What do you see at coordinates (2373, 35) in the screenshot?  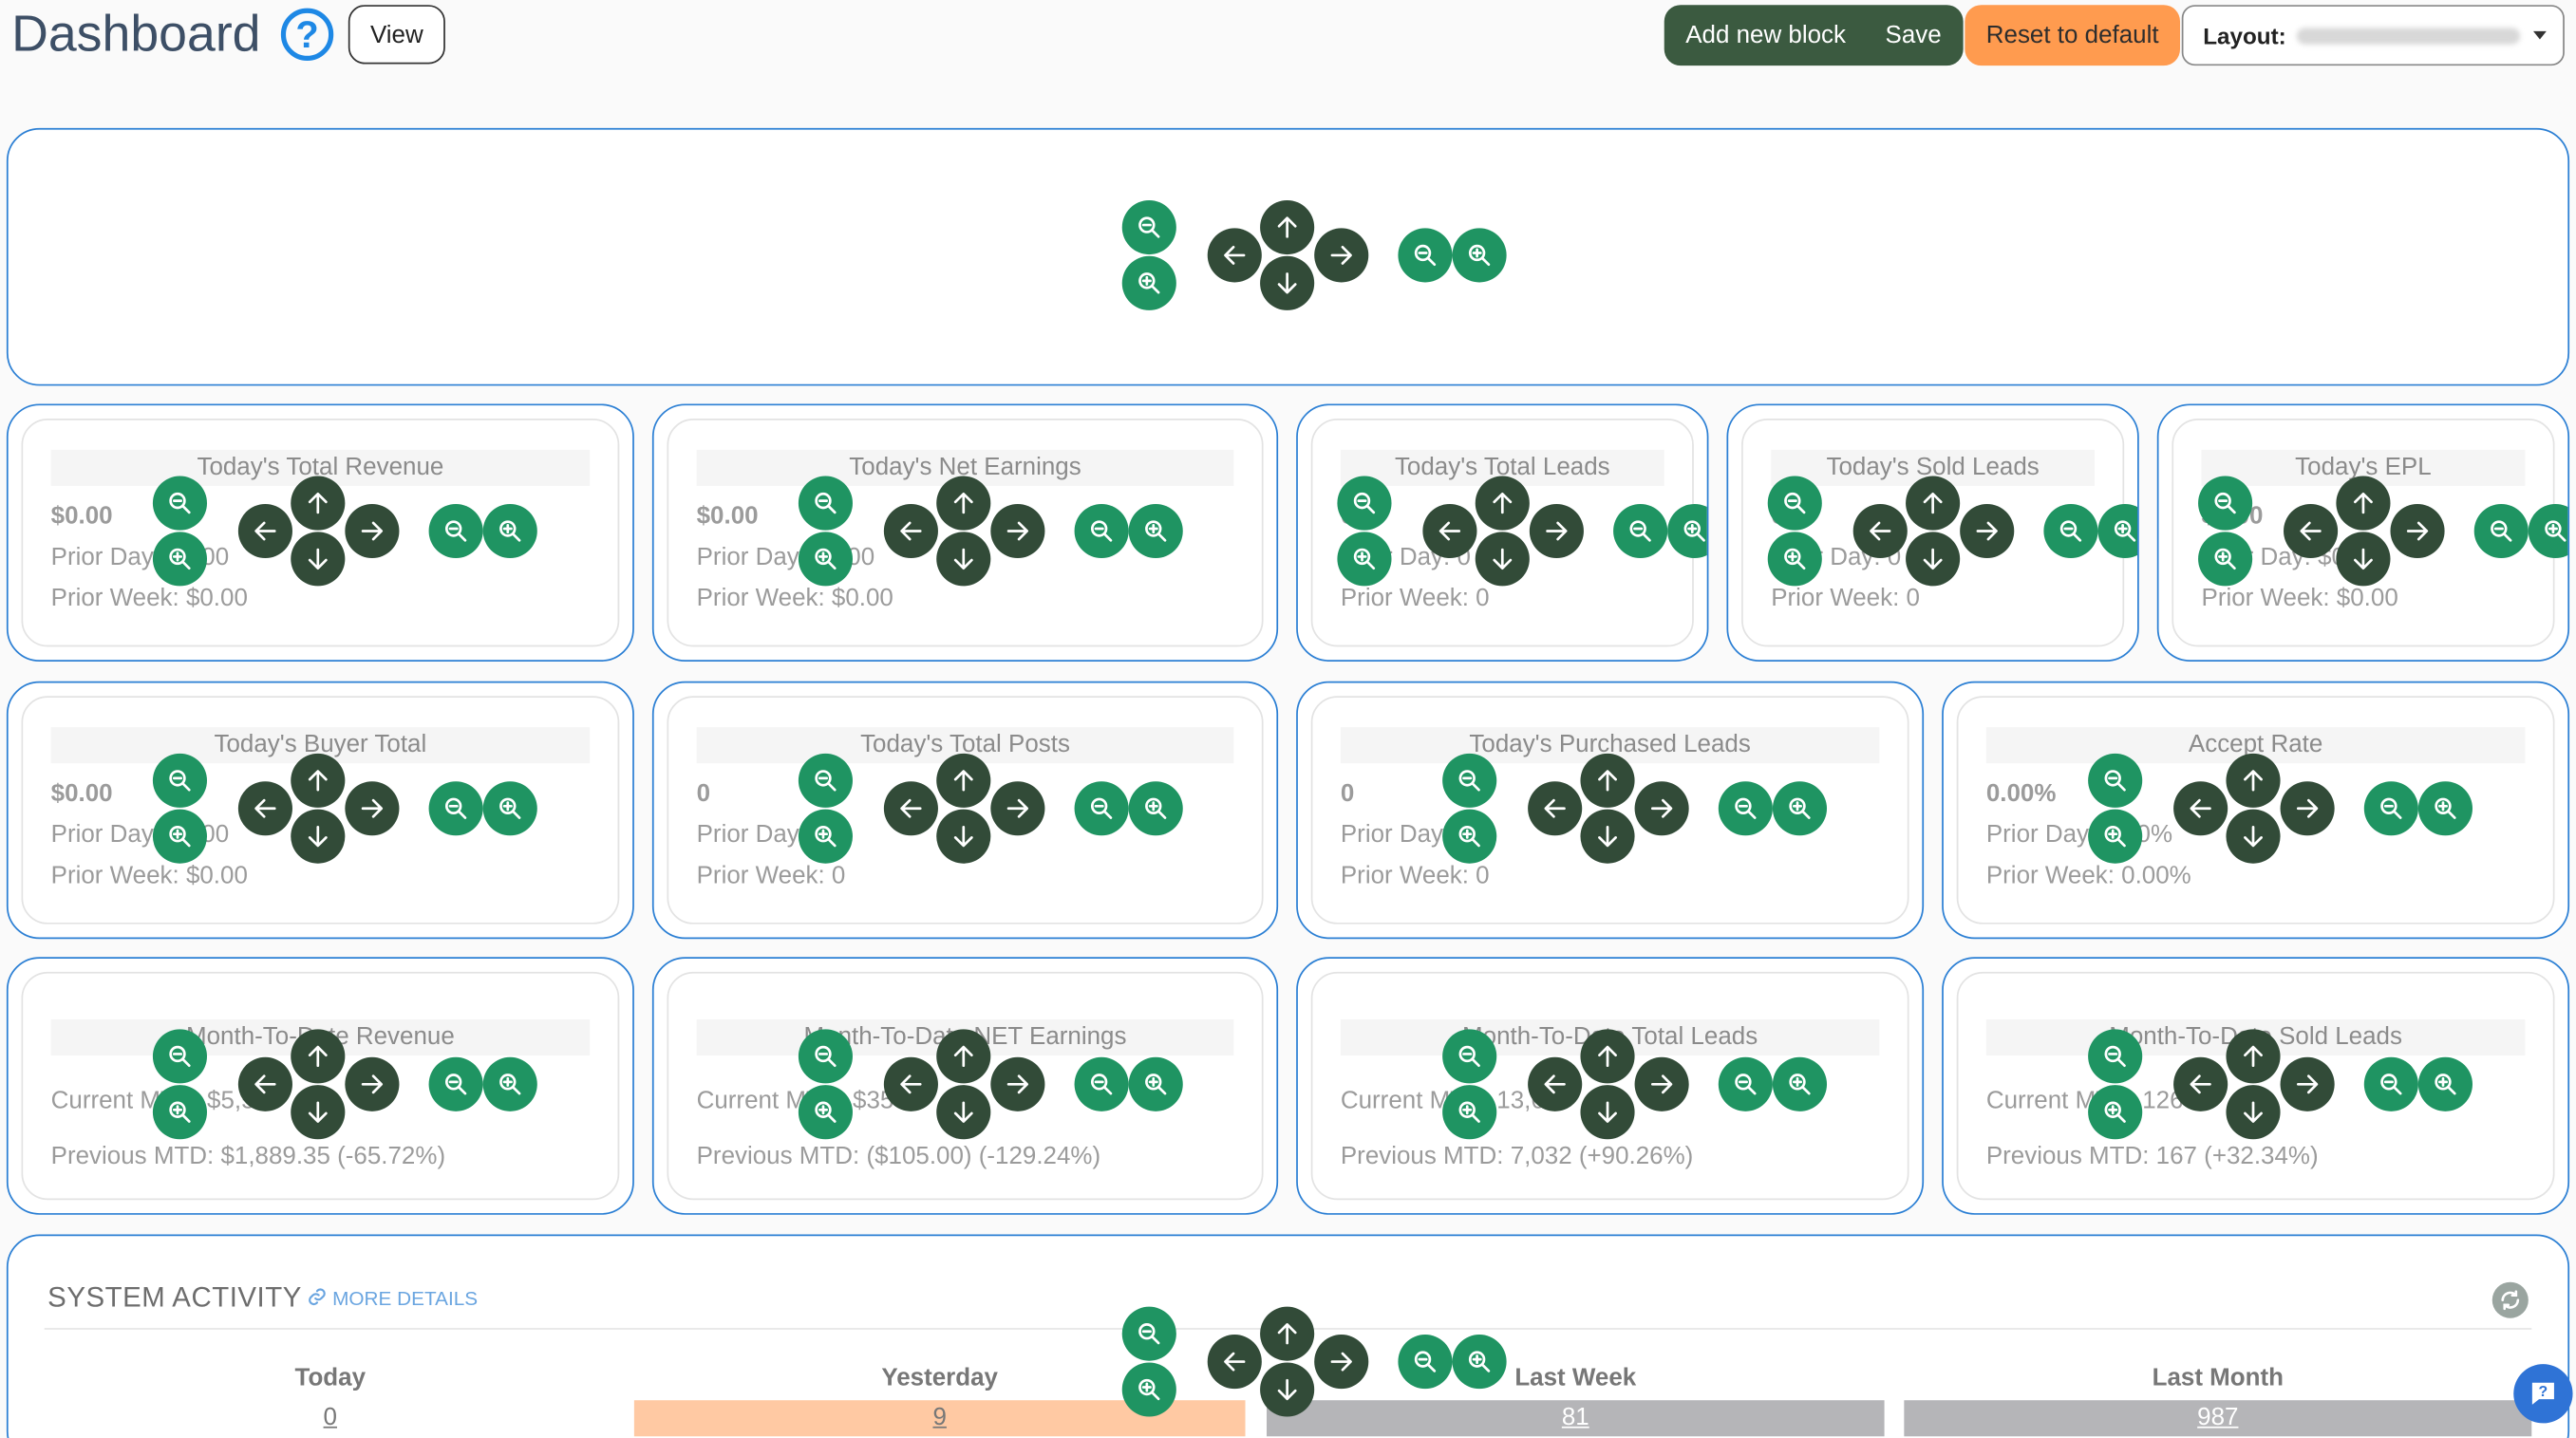 I see `layout-select: Layout:` at bounding box center [2373, 35].